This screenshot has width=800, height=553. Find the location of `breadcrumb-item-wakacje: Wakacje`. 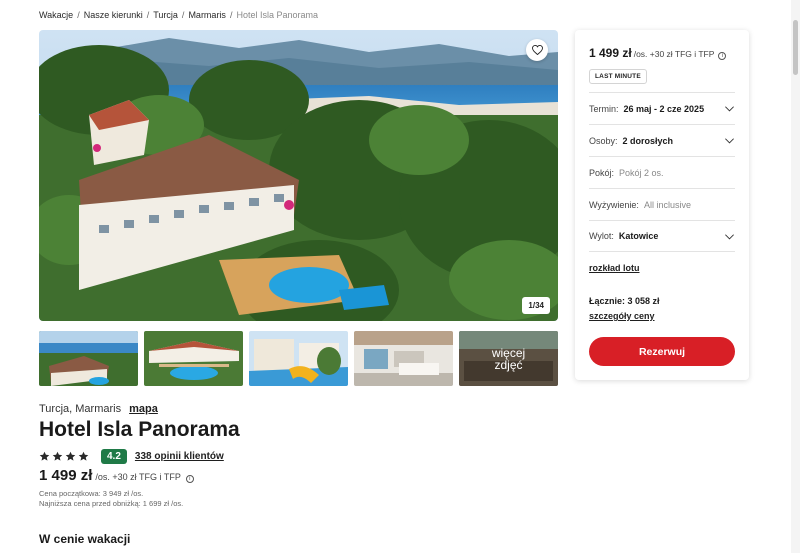

breadcrumb-item-wakacje: Wakacje is located at coordinates (56, 15).